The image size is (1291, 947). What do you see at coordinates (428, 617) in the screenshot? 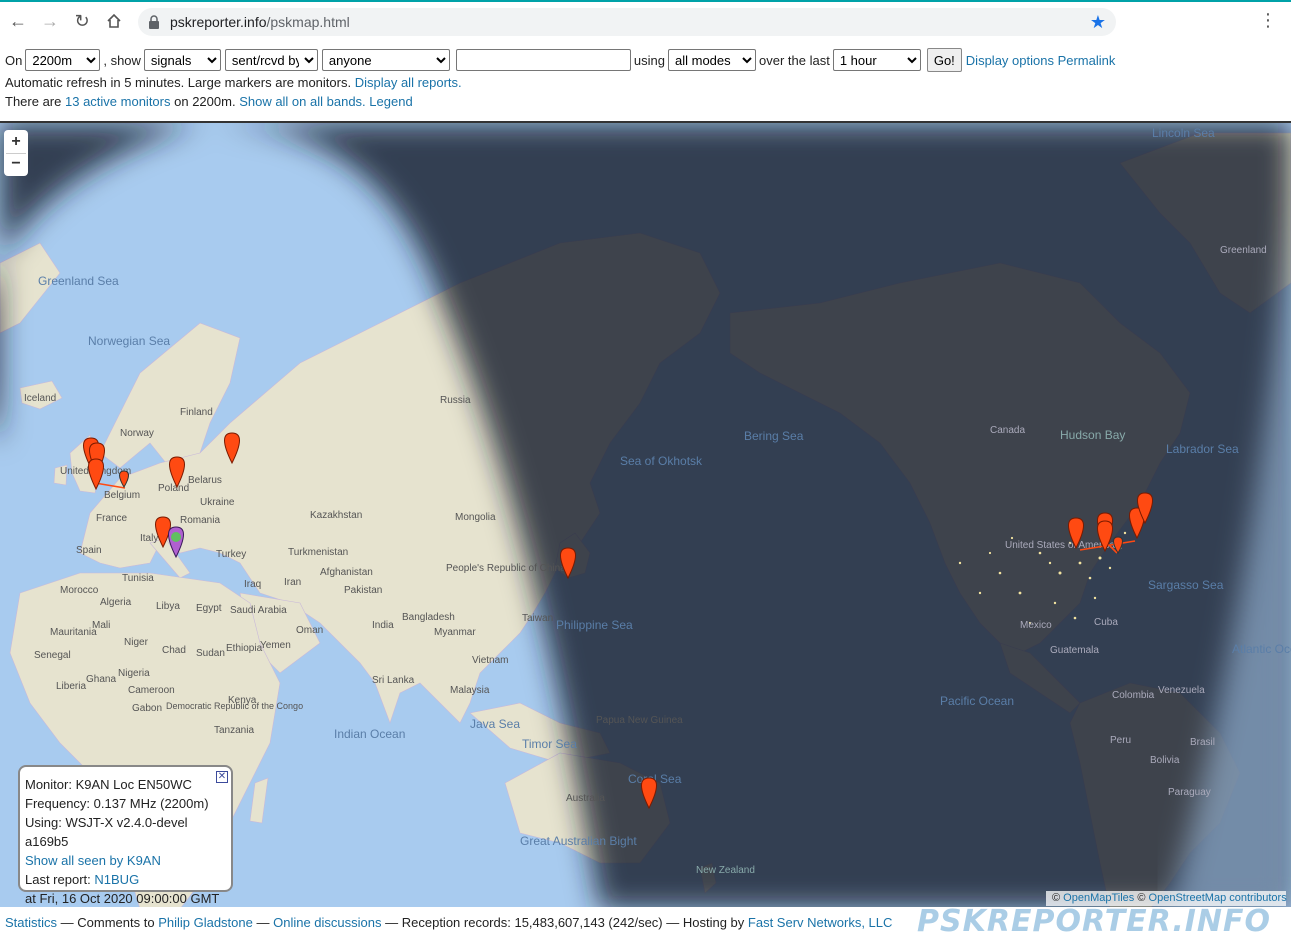
I see `label-bangladesh: Bangladesh` at bounding box center [428, 617].